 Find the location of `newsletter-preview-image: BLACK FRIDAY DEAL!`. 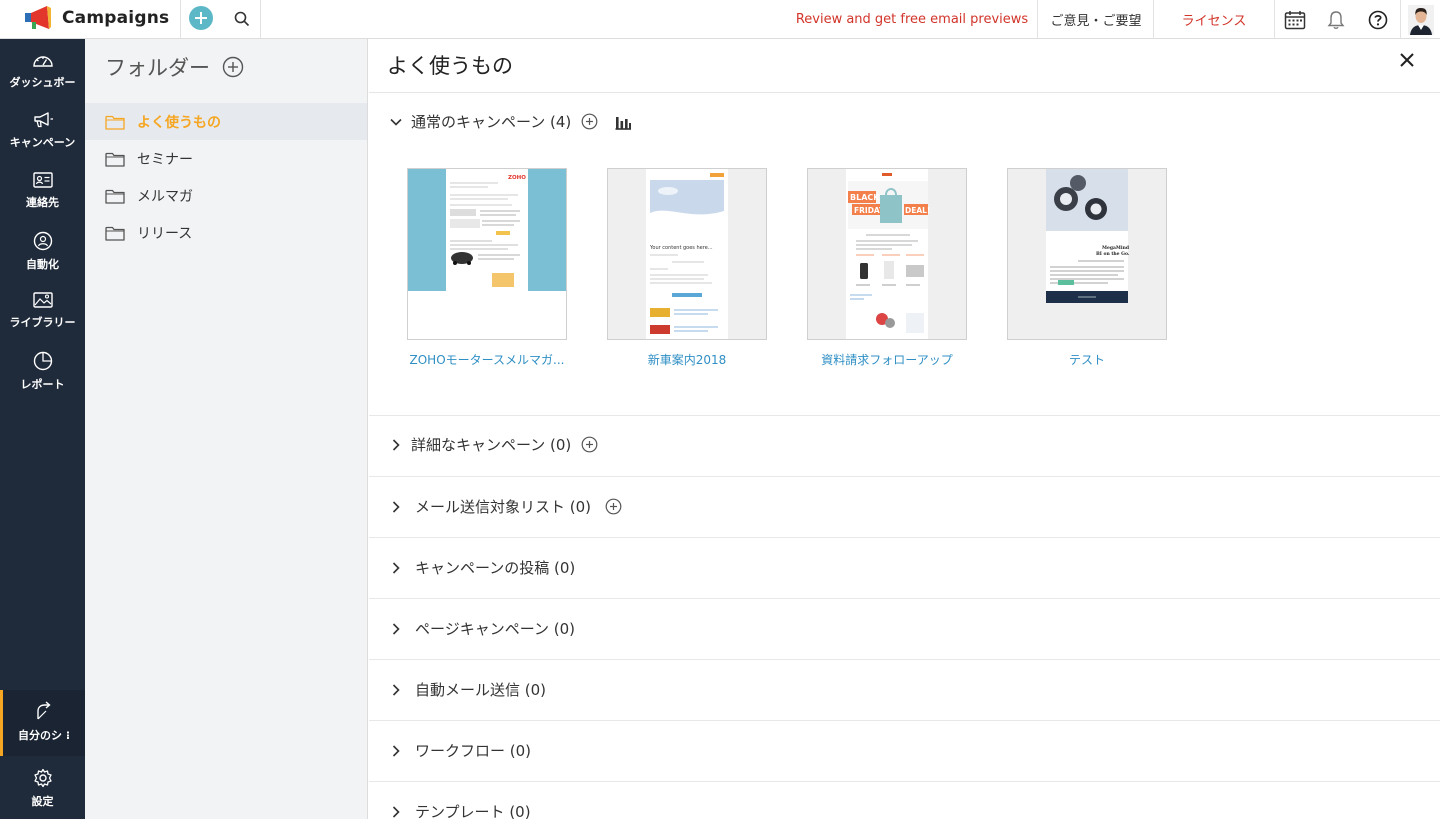

newsletter-preview-image: BLACK FRIDAY DEAL! is located at coordinates (888, 254).